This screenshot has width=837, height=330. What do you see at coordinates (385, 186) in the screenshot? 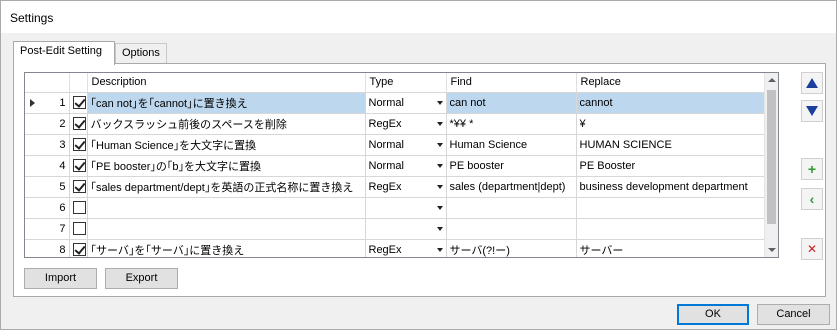
I see `type-value: RegEx` at bounding box center [385, 186].